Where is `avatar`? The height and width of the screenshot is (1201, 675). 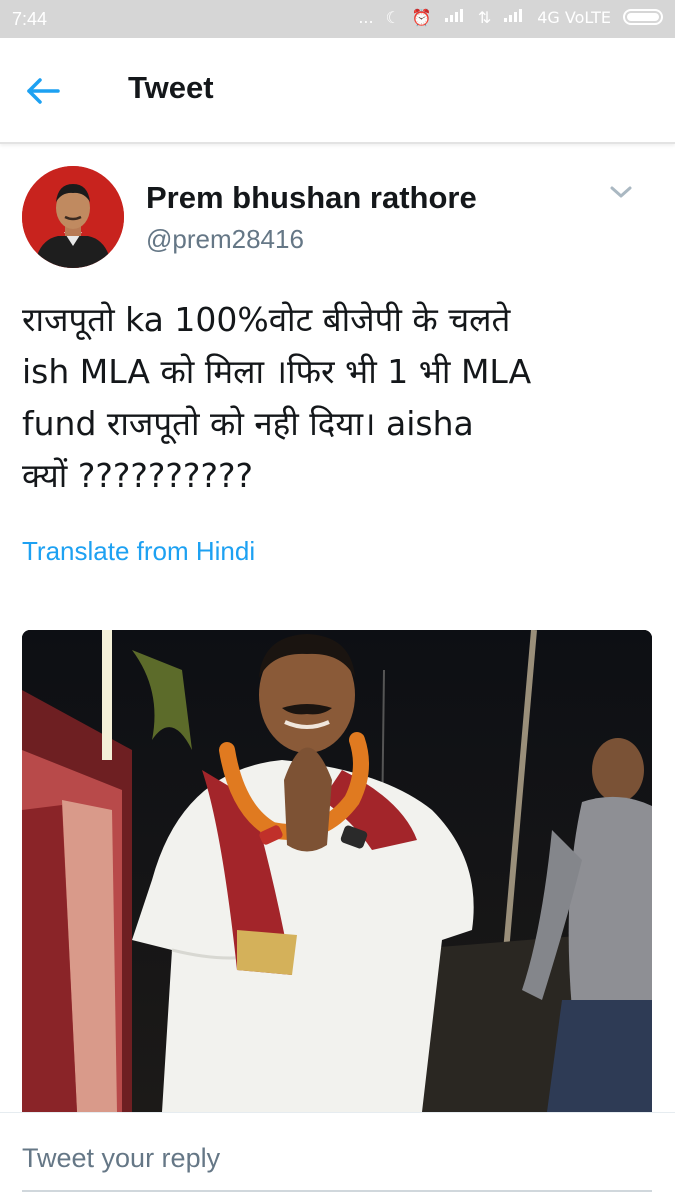 avatar is located at coordinates (73, 217).